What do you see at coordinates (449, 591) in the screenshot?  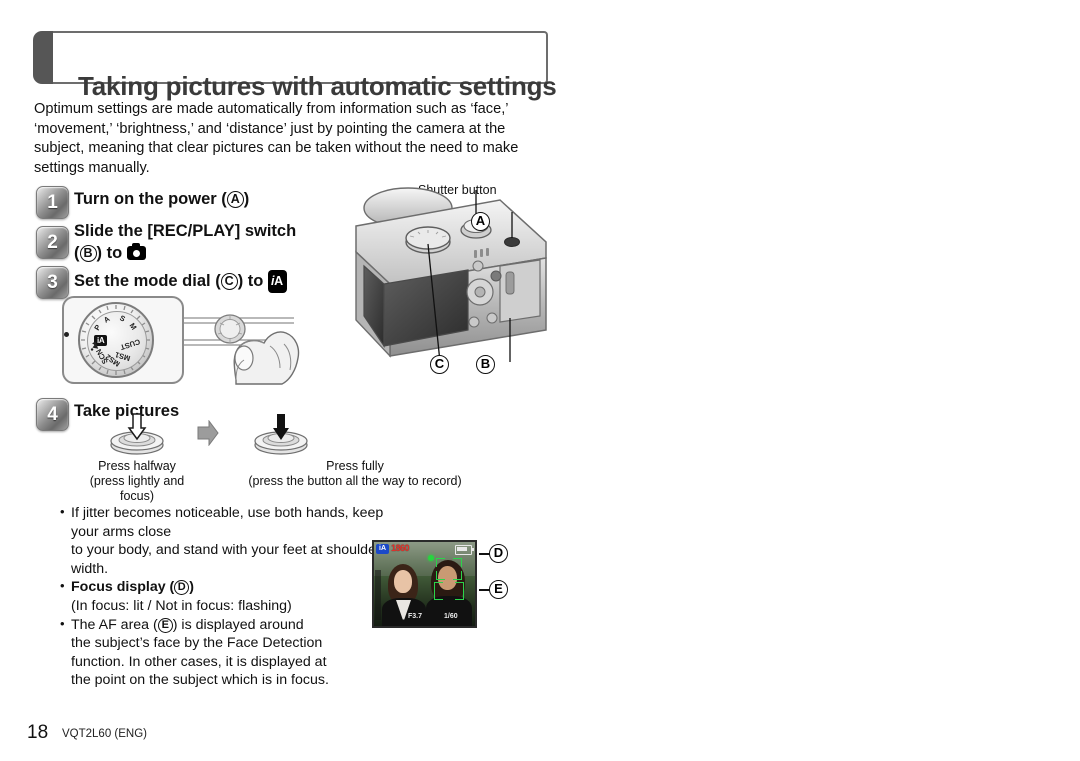 I see `af-frame-secondary` at bounding box center [449, 591].